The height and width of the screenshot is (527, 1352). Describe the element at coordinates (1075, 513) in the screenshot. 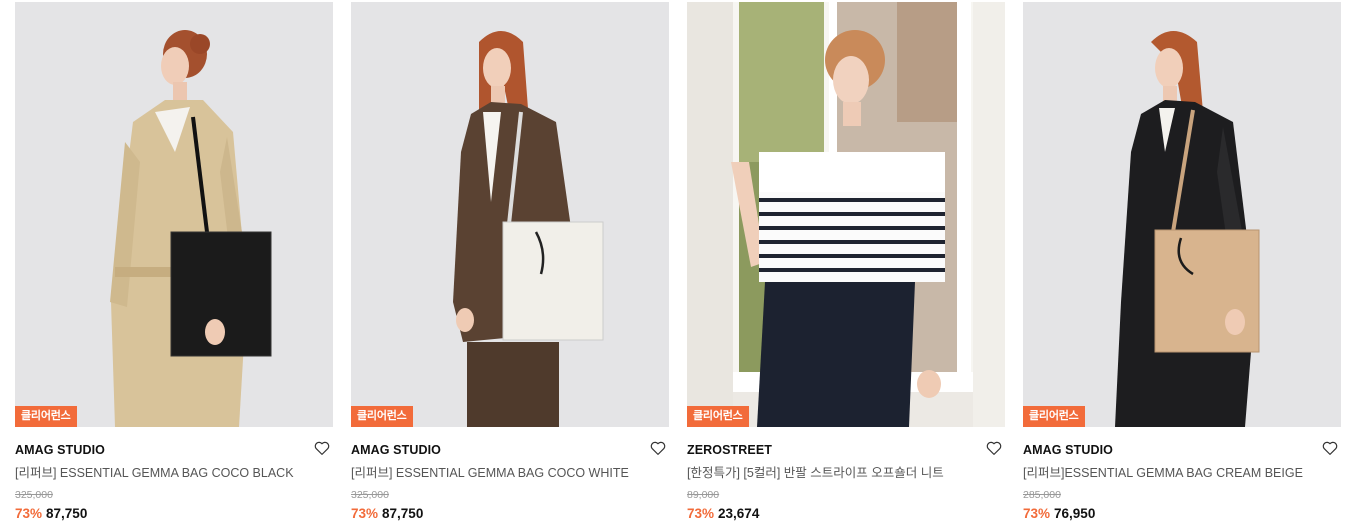

I see `sale-price: 76,950` at that location.